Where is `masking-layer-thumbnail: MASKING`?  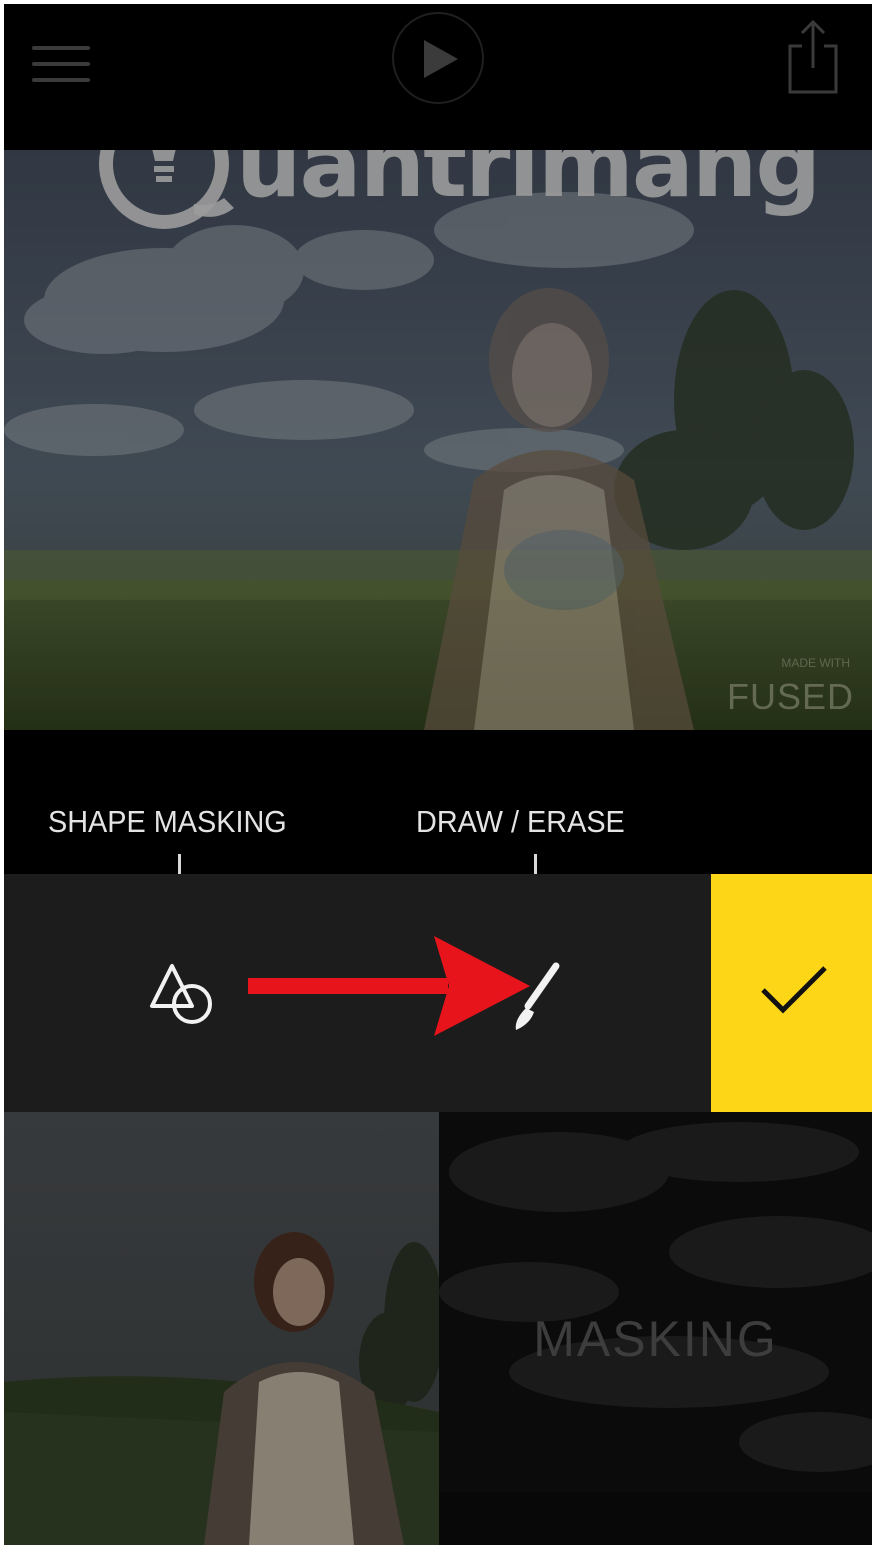 masking-layer-thumbnail: MASKING is located at coordinates (655, 1328).